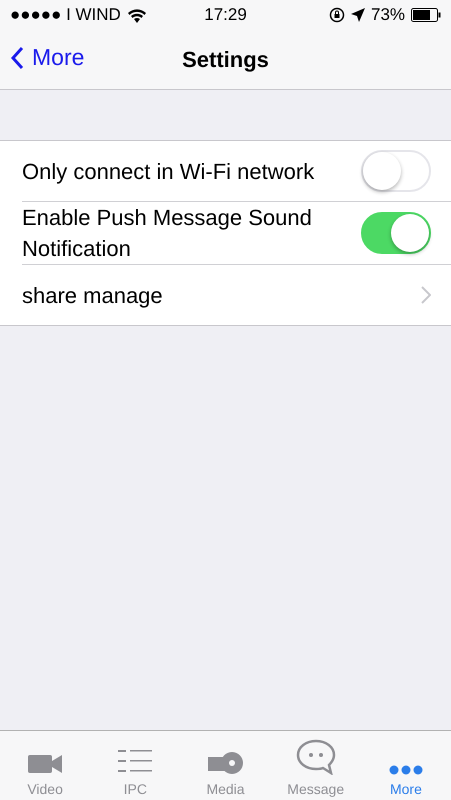  What do you see at coordinates (396, 233) in the screenshot?
I see `toggle-switch` at bounding box center [396, 233].